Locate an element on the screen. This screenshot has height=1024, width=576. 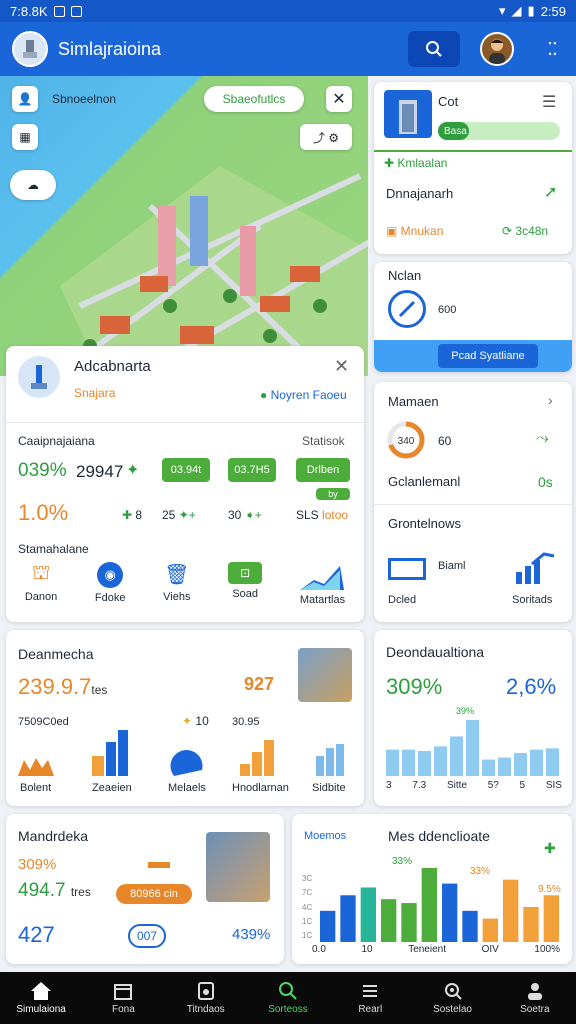
app-logo is located at coordinates (30, 49).